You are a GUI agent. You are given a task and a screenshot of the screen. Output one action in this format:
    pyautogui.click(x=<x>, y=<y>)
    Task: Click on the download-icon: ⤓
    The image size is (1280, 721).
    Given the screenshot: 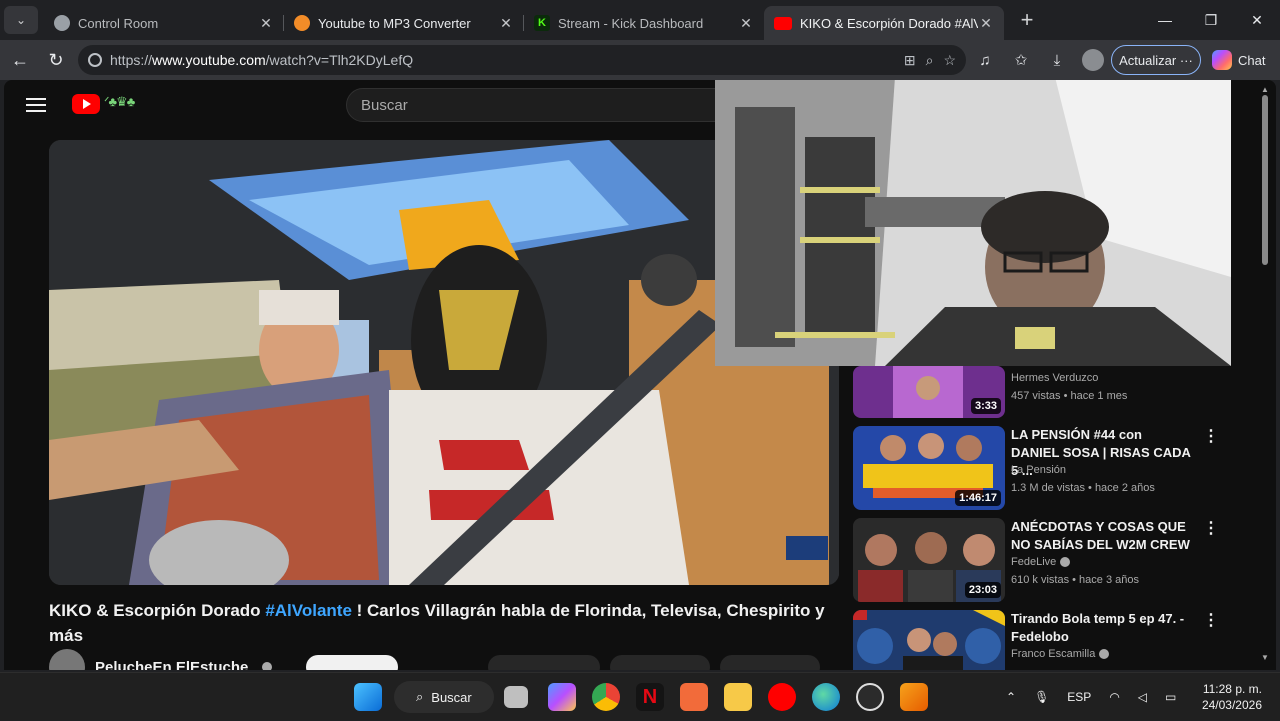 What is the action you would take?
    pyautogui.click(x=1057, y=60)
    